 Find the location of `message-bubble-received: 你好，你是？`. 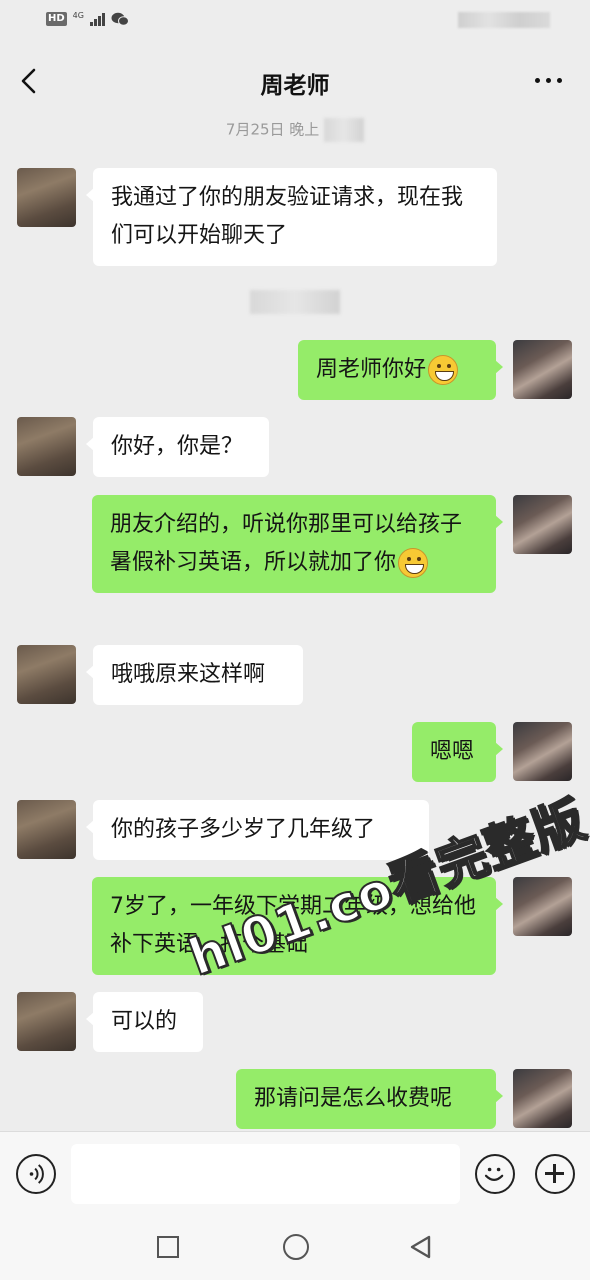

message-bubble-received: 你好，你是？ is located at coordinates (177, 447).